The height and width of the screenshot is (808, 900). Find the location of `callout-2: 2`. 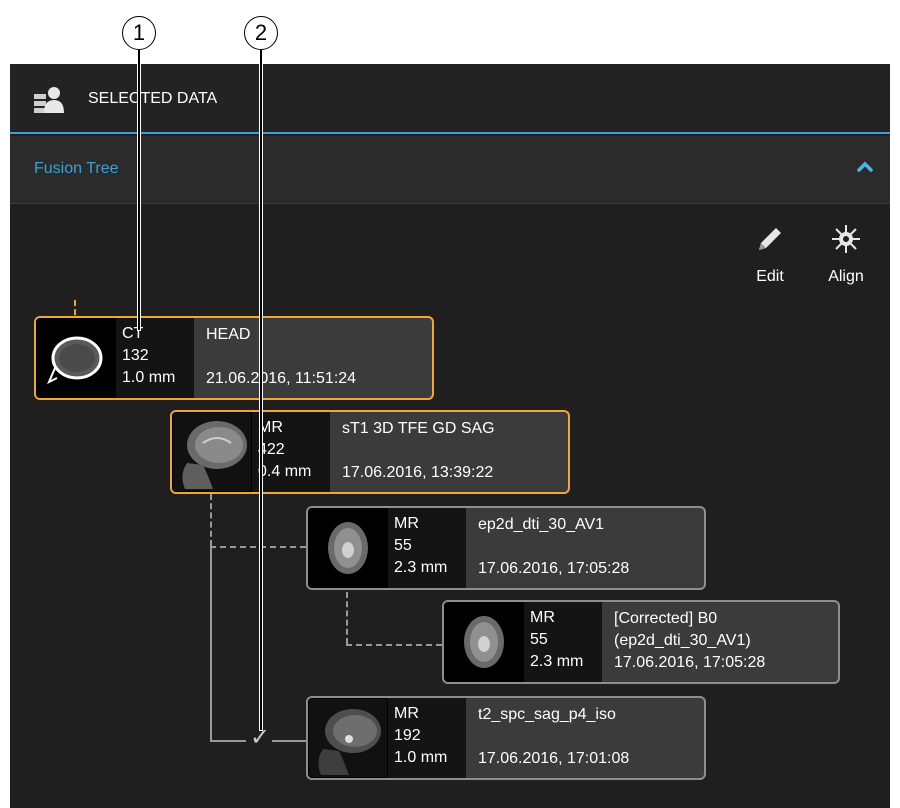

callout-2: 2 is located at coordinates (261, 33).